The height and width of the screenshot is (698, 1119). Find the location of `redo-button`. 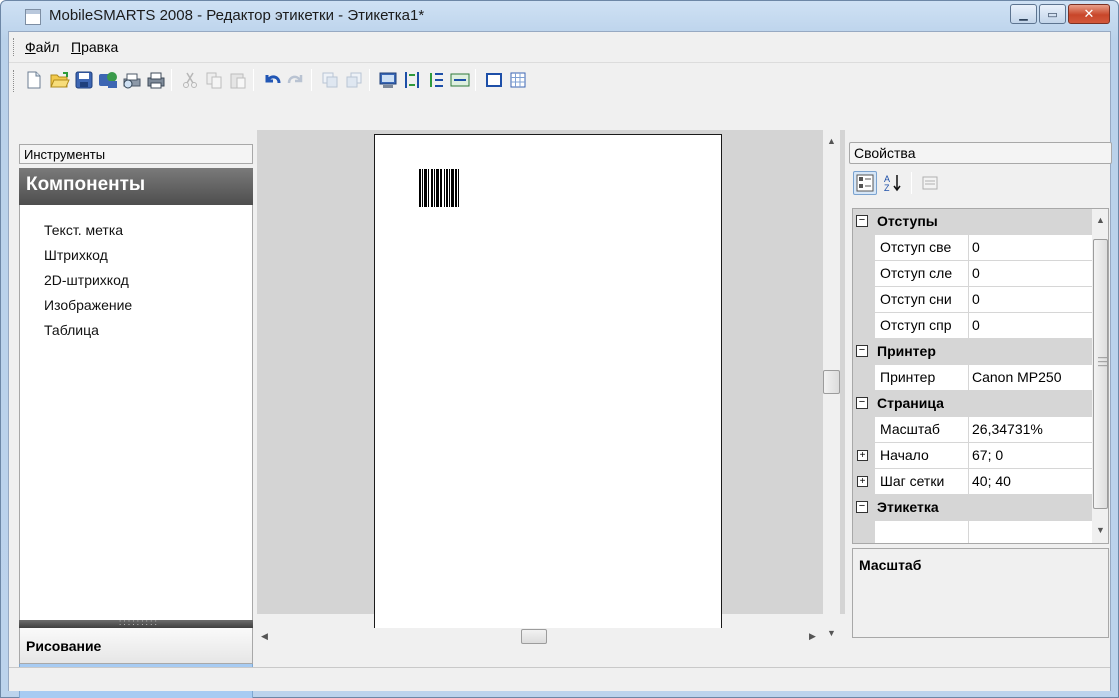

redo-button is located at coordinates (296, 80).